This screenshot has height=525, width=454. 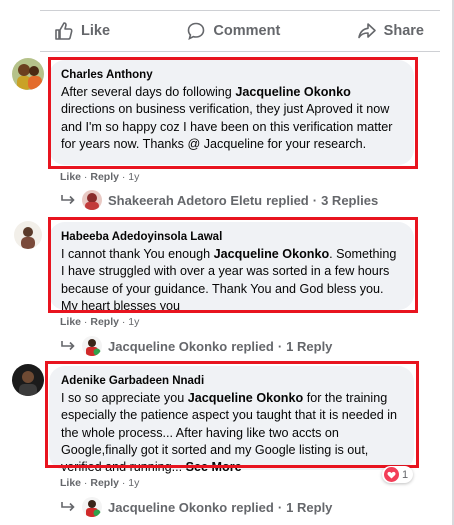 I want to click on comment-author: Habeeba Adedoyinsola Lawal, so click(x=231, y=237).